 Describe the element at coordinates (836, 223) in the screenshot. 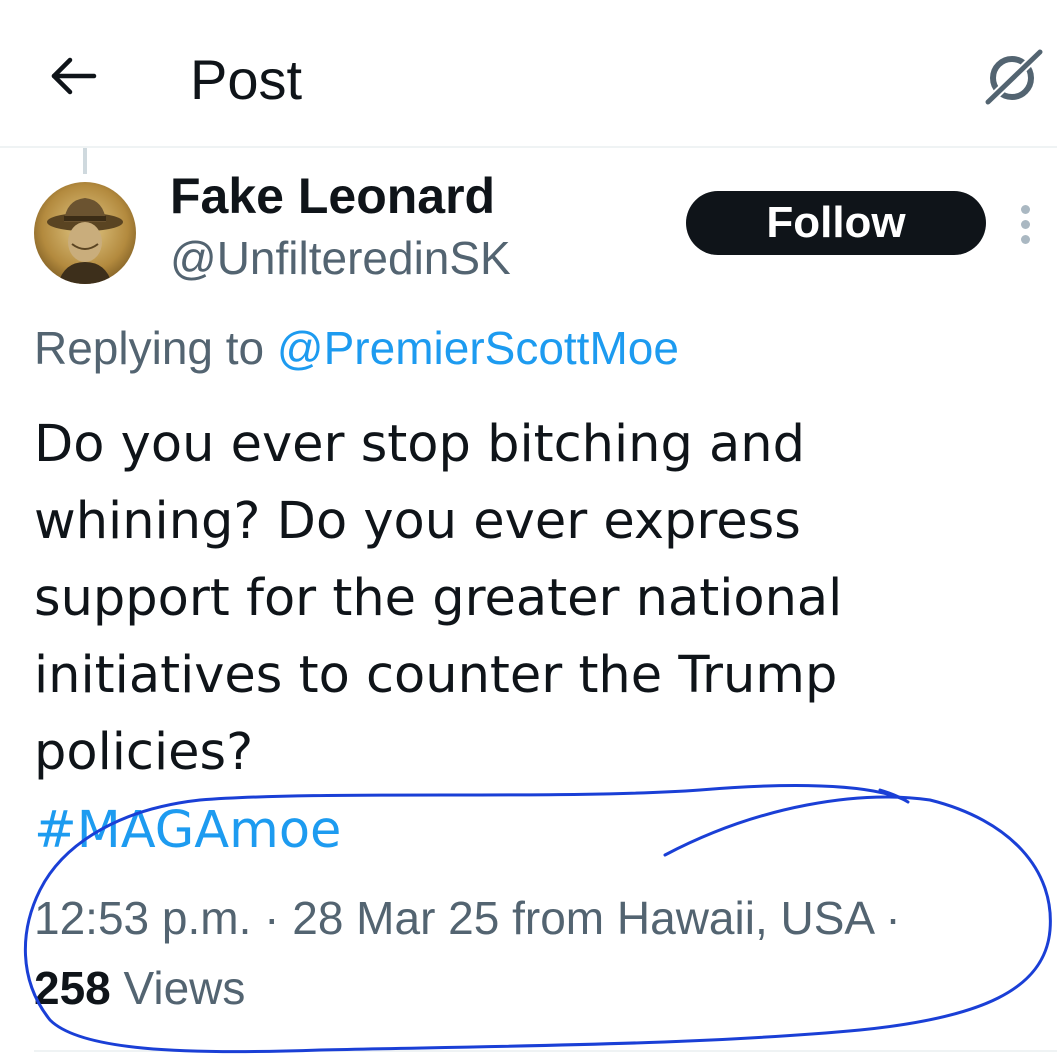

I see `follow-button: Follow` at that location.